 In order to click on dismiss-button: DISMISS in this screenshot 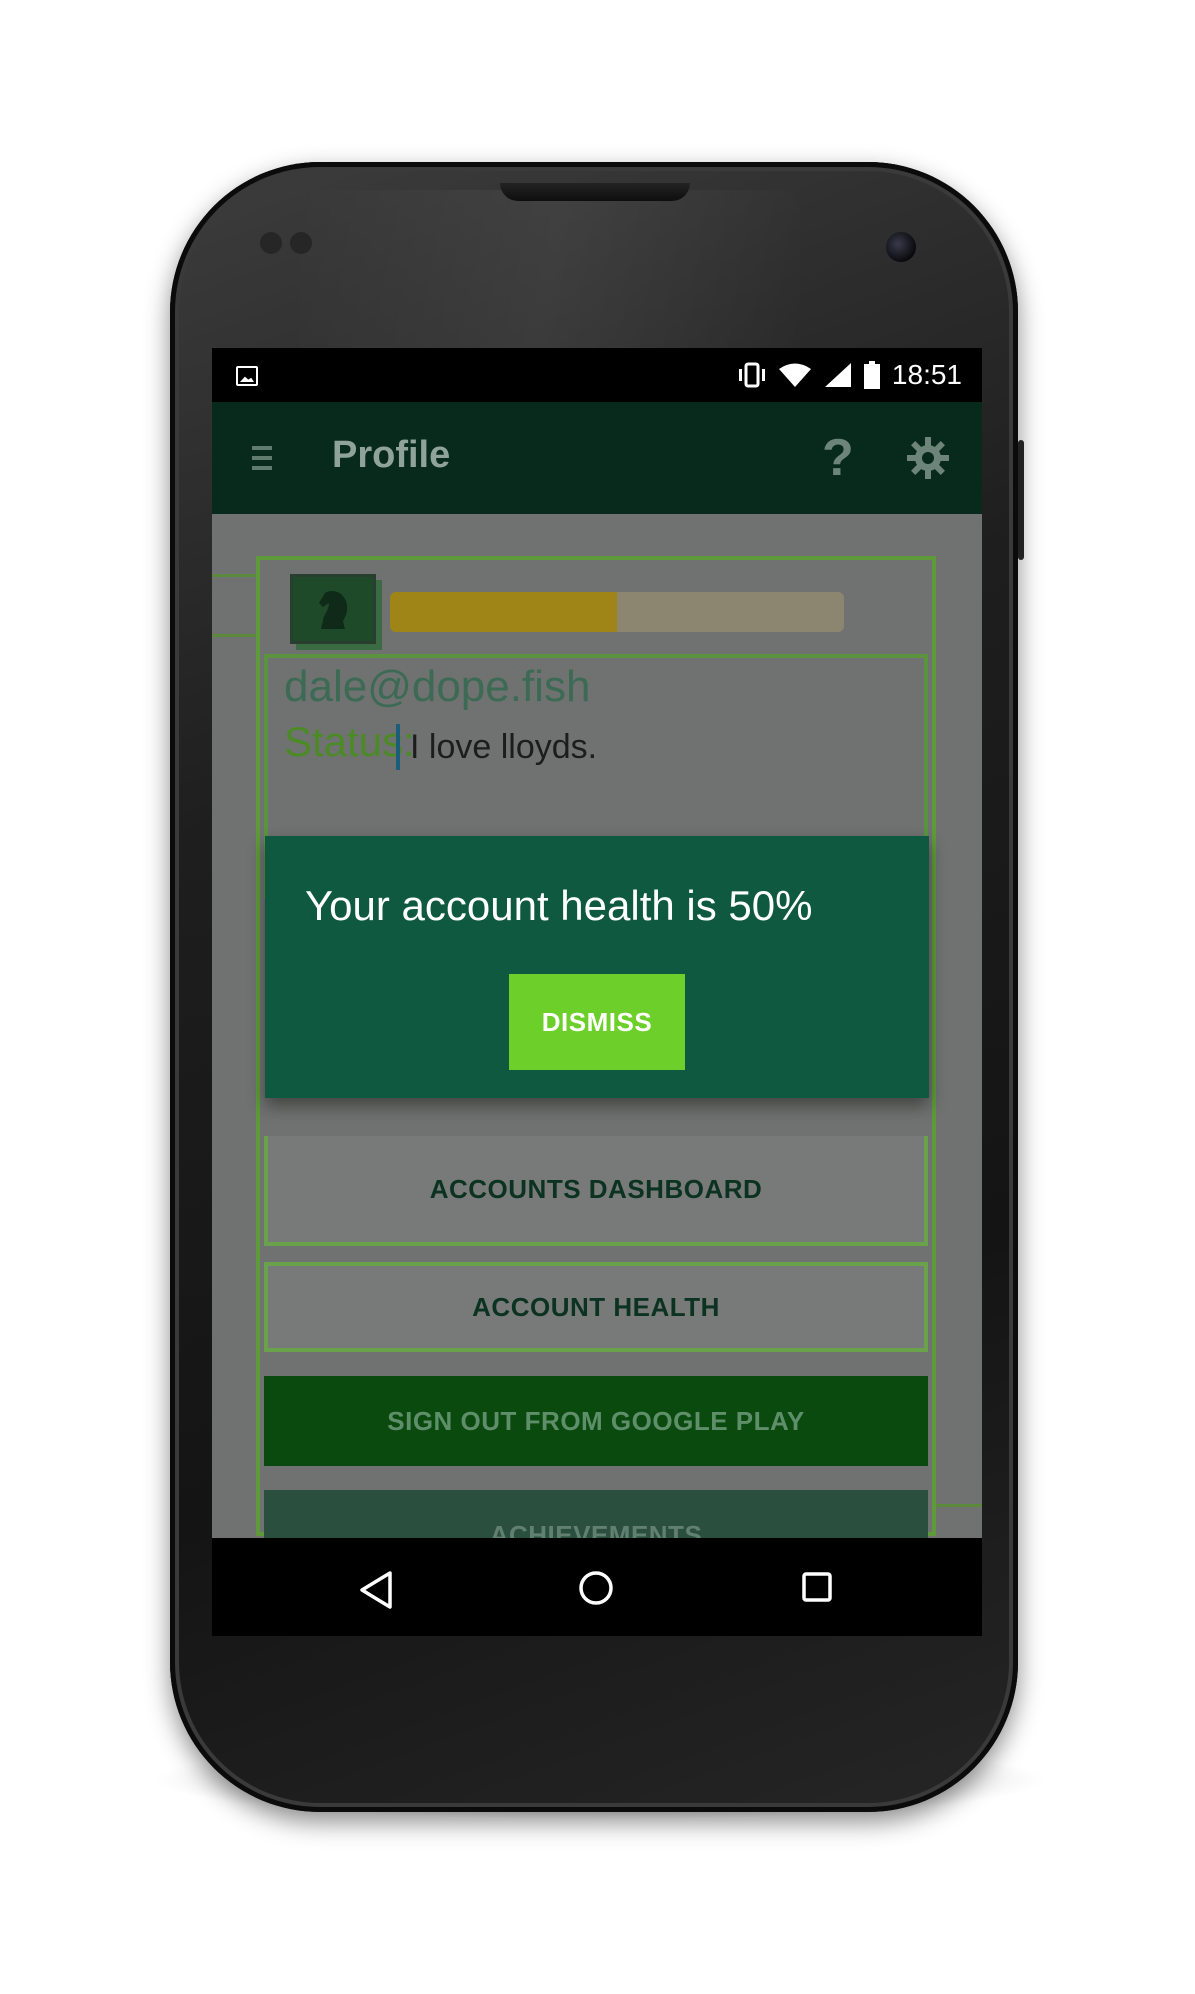, I will do `click(597, 1022)`.